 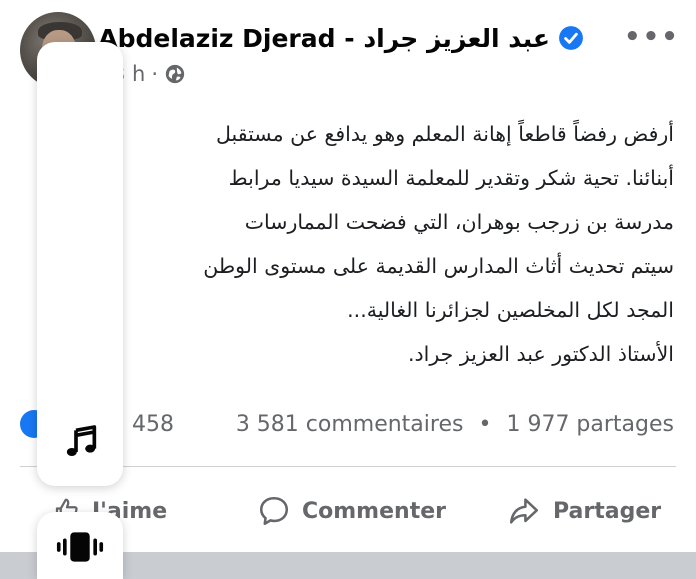 I want to click on author-name: Abdelaziz Djerad - عبد العزيز جراد, so click(x=324, y=38).